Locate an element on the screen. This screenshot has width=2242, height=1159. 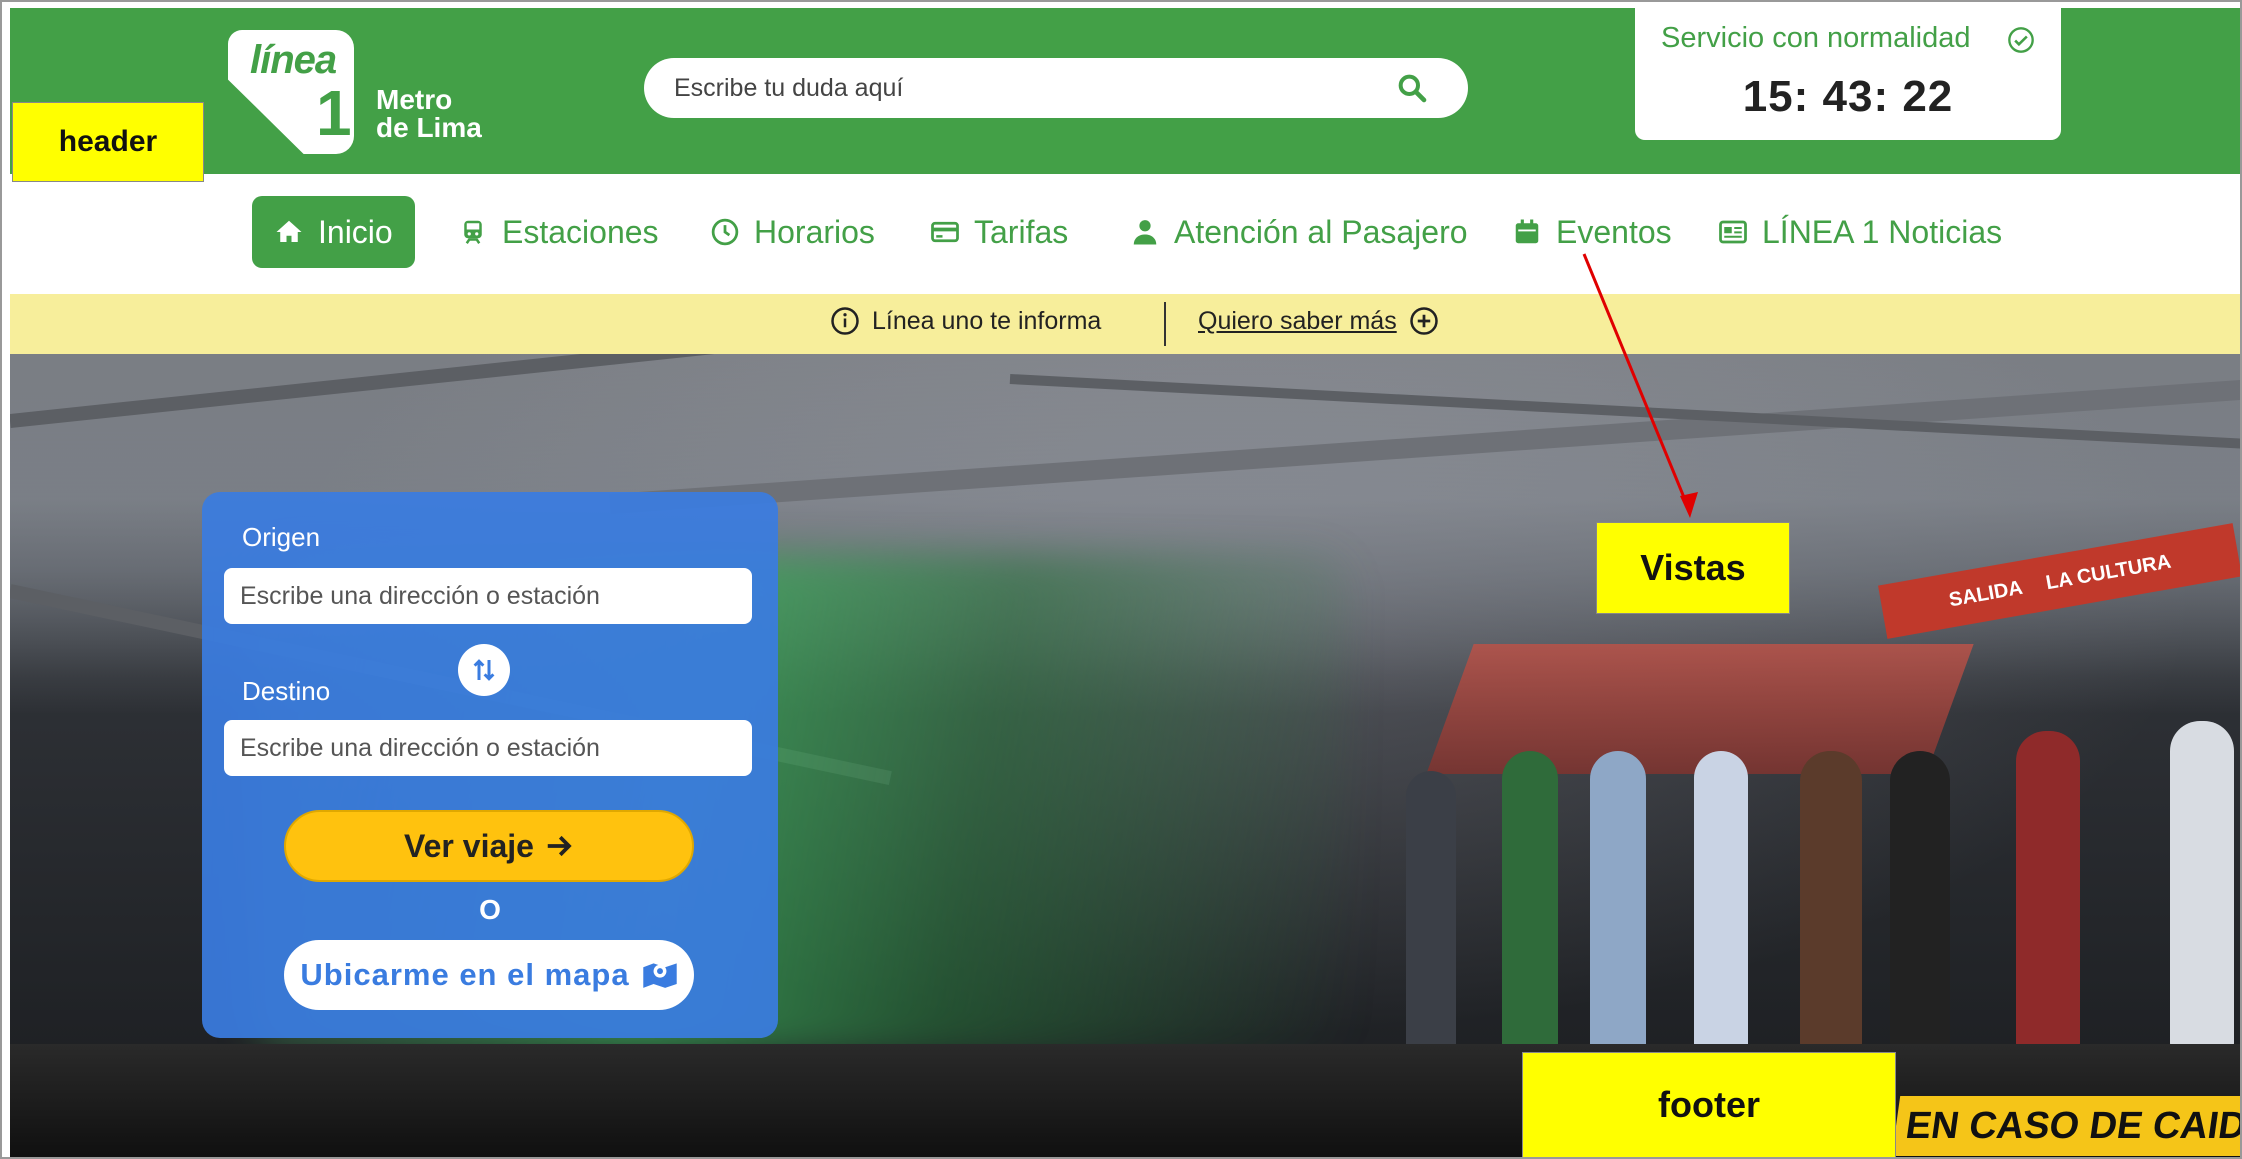
nav-item-eventos: Eventos is located at coordinates (1592, 232).